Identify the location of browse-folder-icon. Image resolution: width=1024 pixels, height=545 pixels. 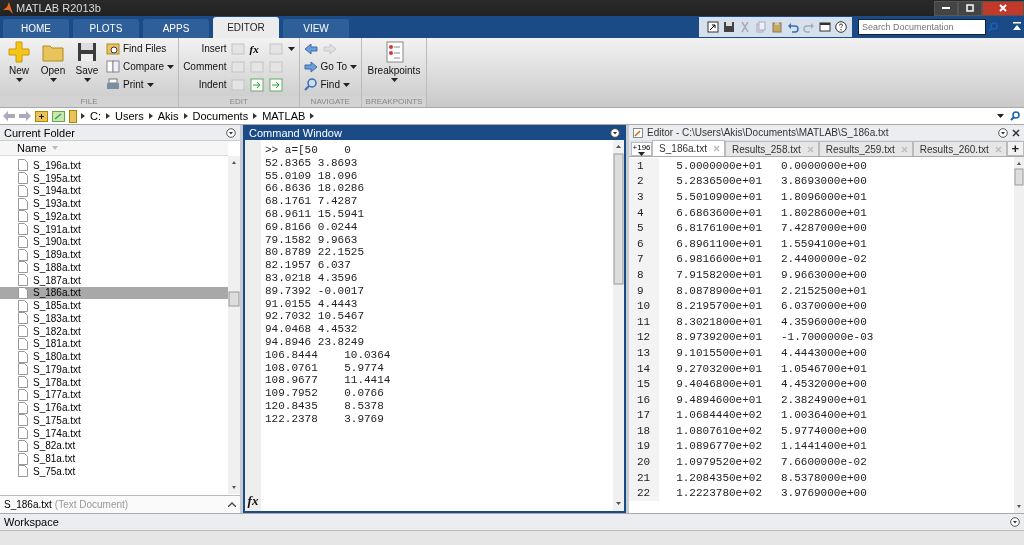
(58, 116).